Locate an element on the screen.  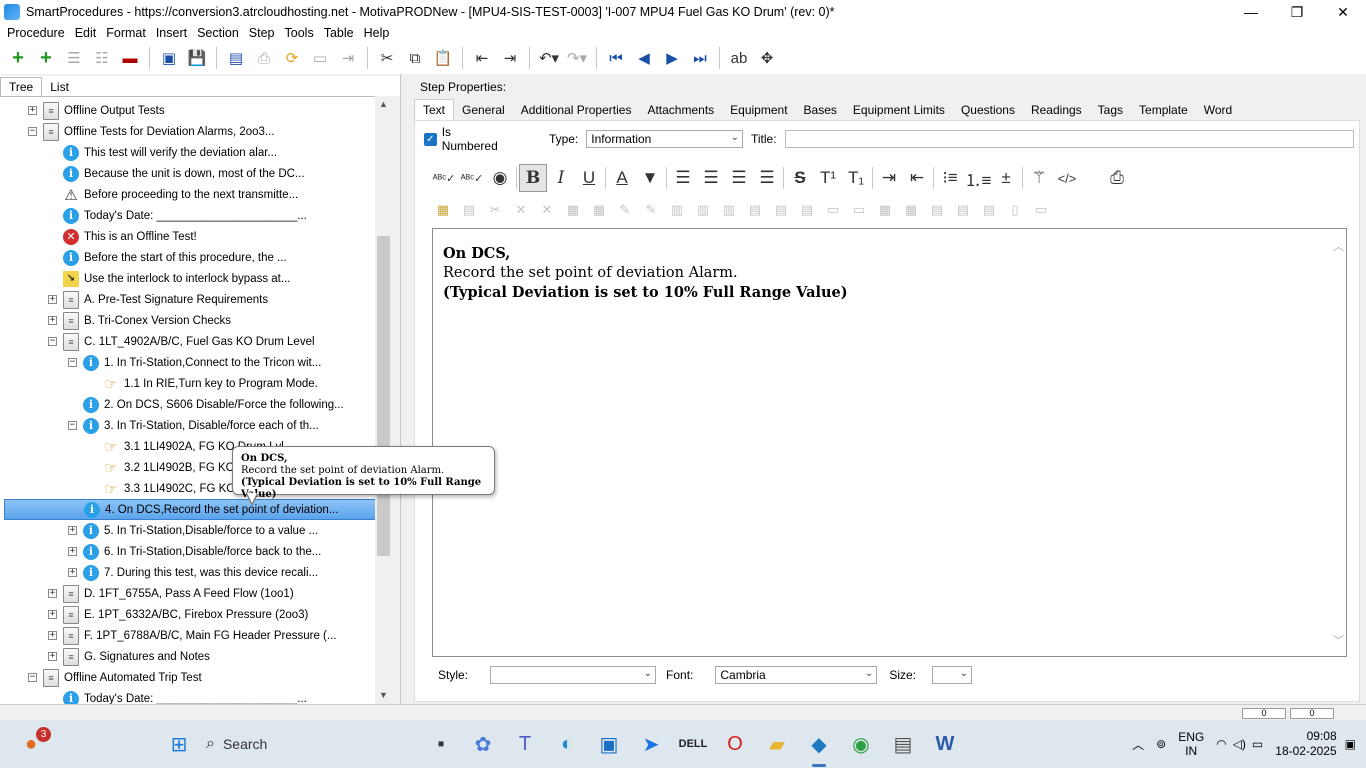
close-button: ✕ is located at coordinates (1343, 12).